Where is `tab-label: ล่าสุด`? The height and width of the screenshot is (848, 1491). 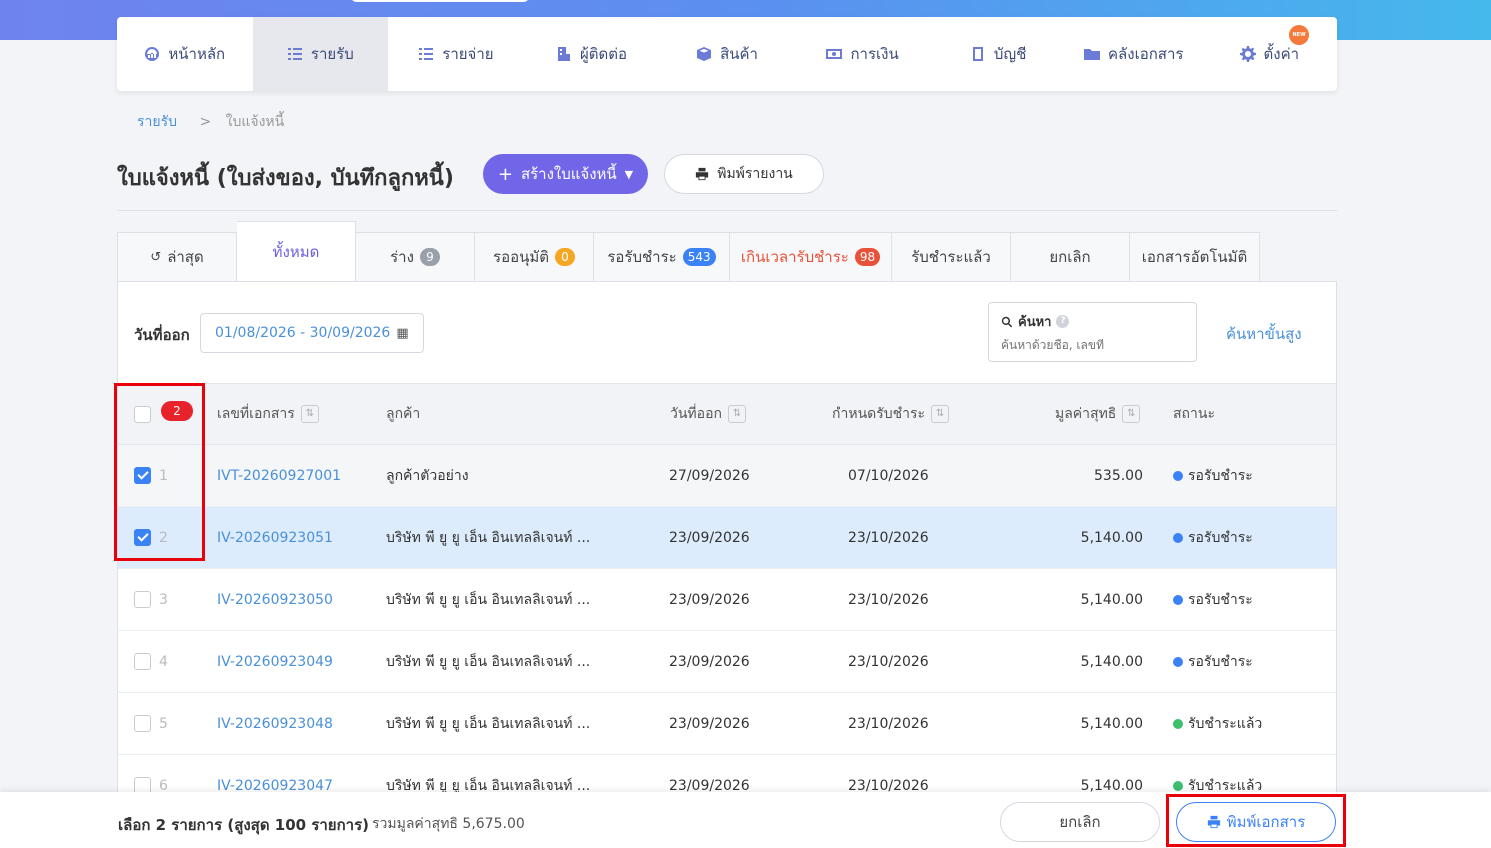
tab-label: ล่าสุด is located at coordinates (185, 257).